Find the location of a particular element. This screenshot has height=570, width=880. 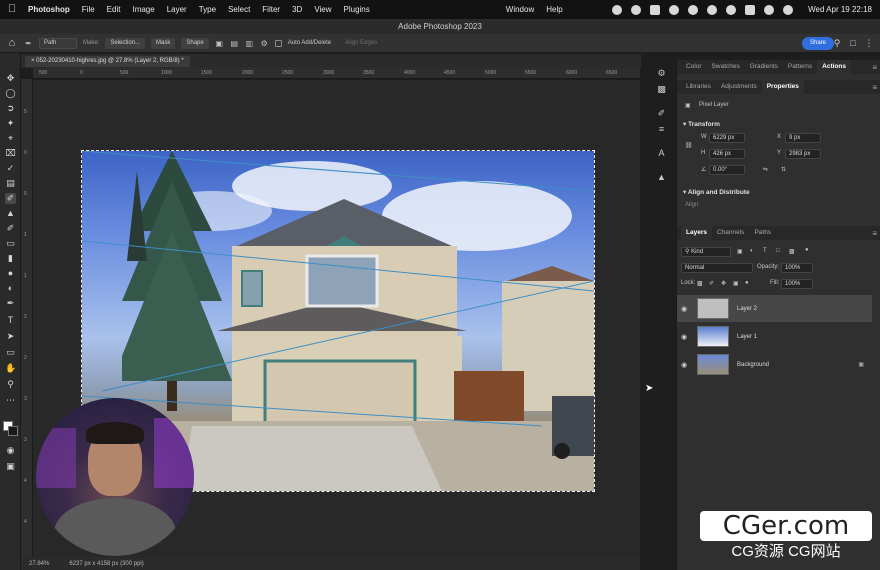

tab-color: Color is located at coordinates (694, 67).